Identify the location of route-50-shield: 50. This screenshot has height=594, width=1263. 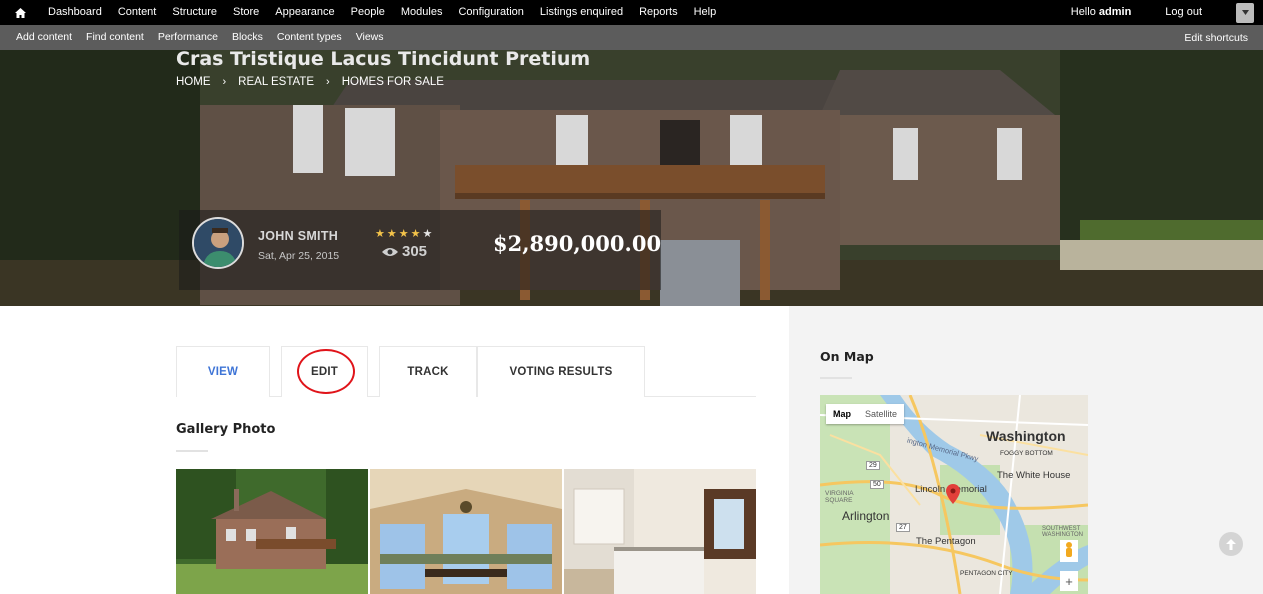
(877, 484).